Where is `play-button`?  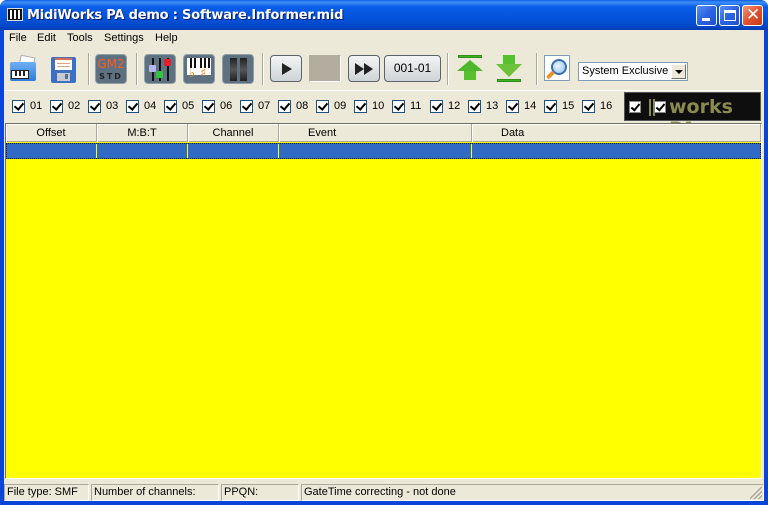
play-button is located at coordinates (286, 68).